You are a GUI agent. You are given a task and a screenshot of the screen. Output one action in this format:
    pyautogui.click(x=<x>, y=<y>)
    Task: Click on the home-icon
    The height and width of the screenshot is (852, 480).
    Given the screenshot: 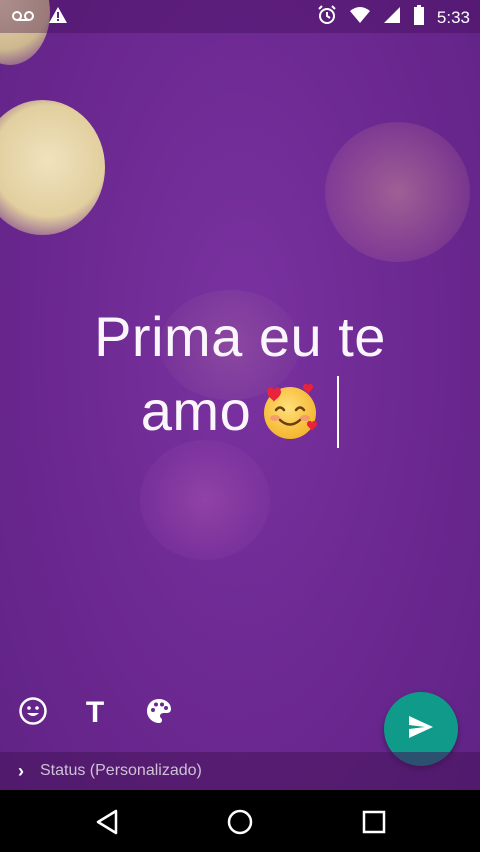 What is the action you would take?
    pyautogui.click(x=240, y=824)
    